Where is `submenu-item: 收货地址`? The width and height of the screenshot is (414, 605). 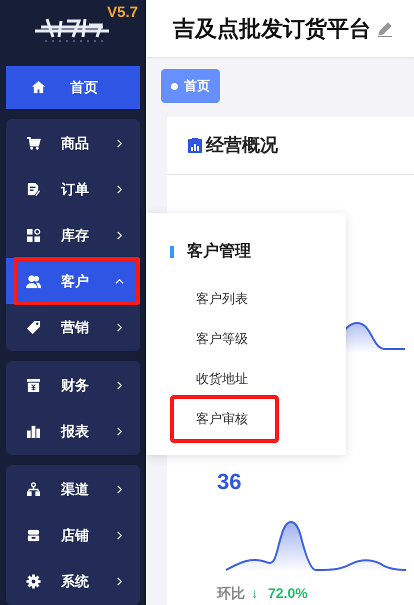
submenu-item: 收货地址 is located at coordinates (224, 379).